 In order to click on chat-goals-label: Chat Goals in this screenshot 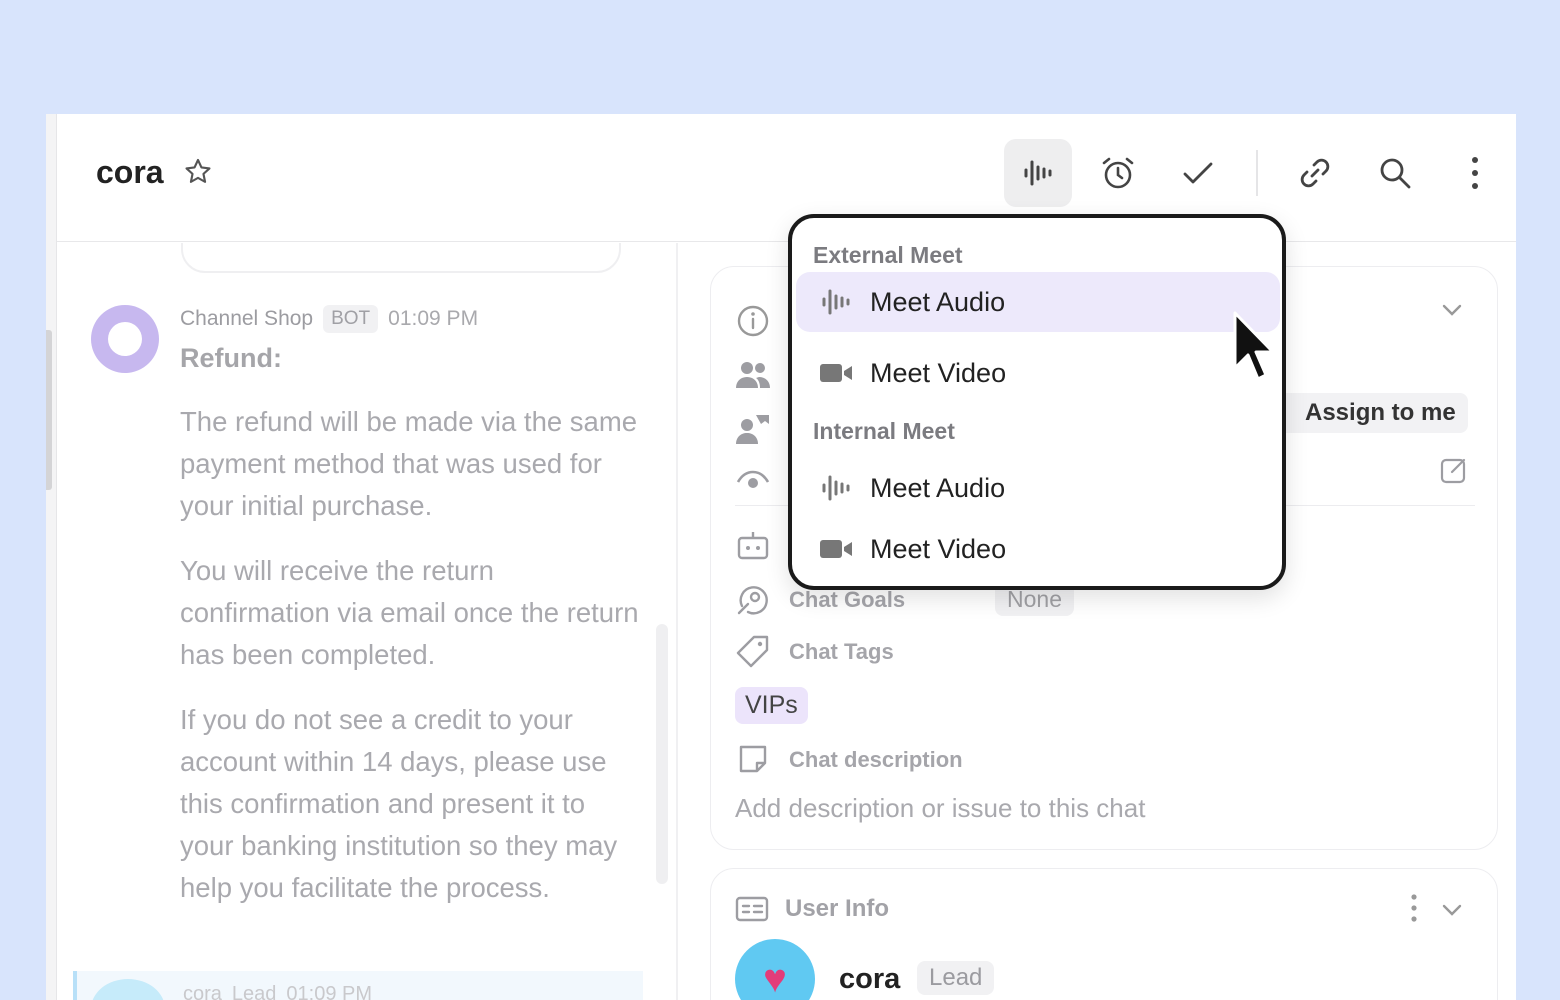, I will do `click(847, 599)`.